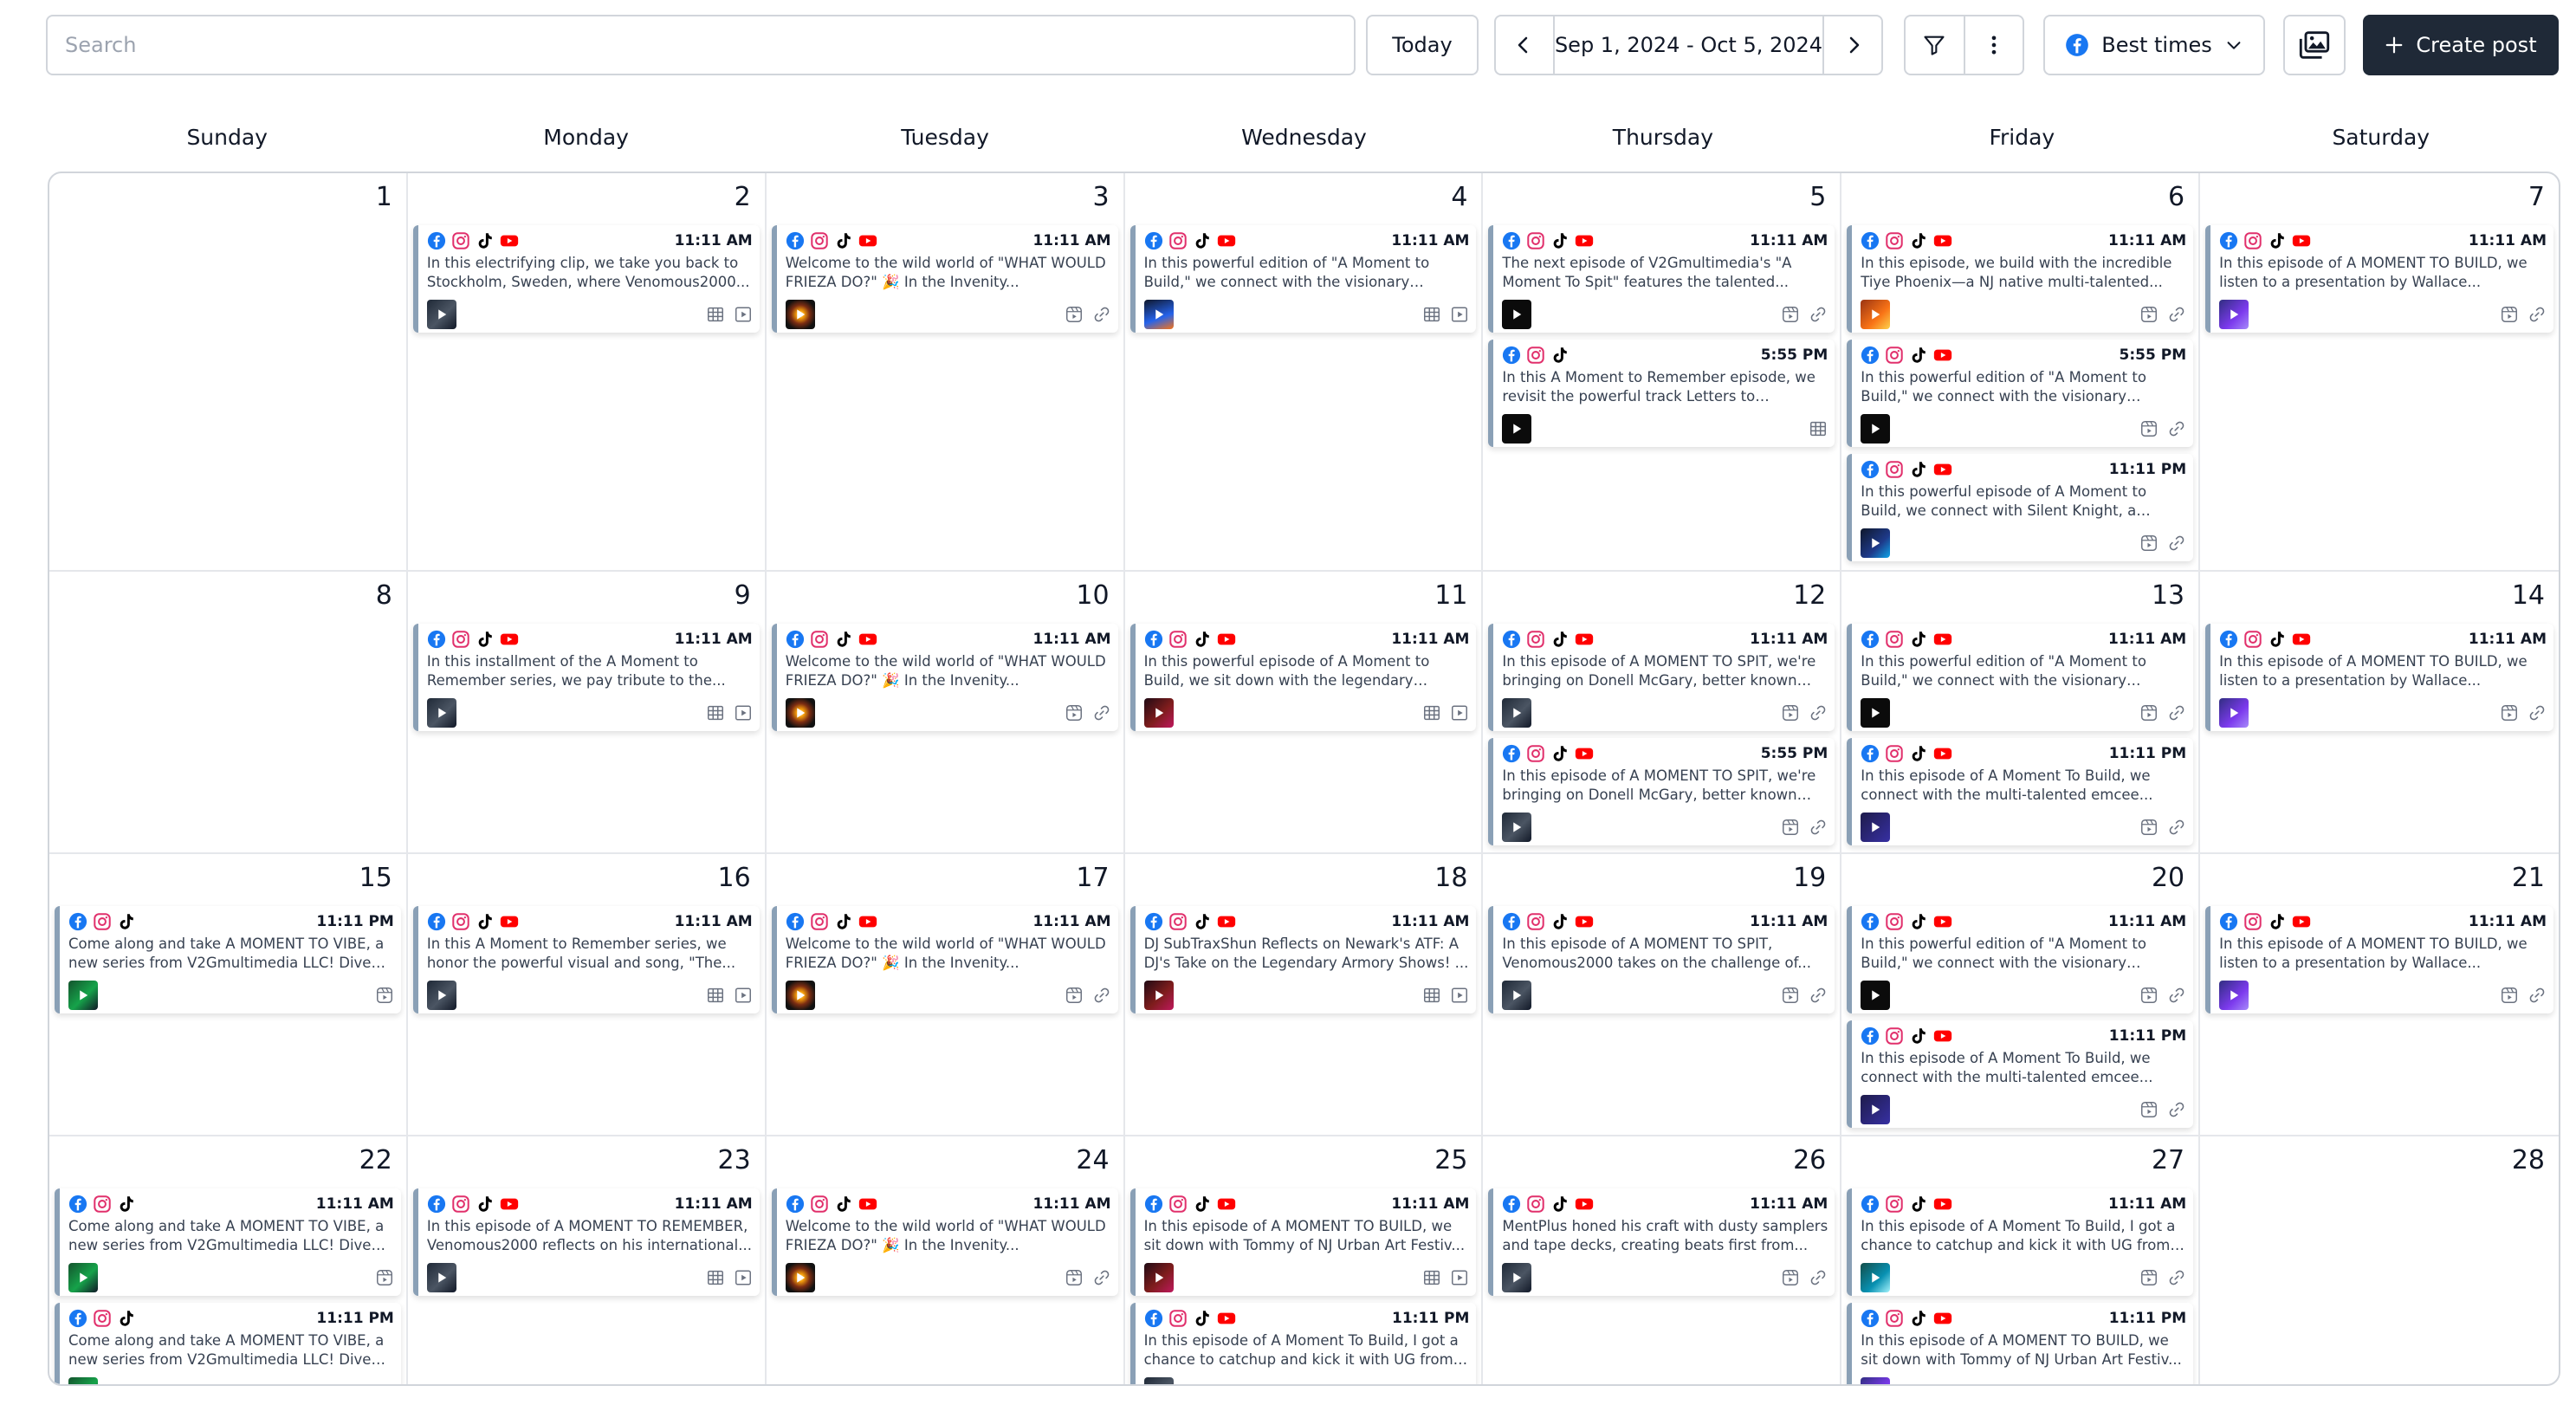 Image resolution: width=2576 pixels, height=1405 pixels. I want to click on day-number: 11, so click(1451, 595).